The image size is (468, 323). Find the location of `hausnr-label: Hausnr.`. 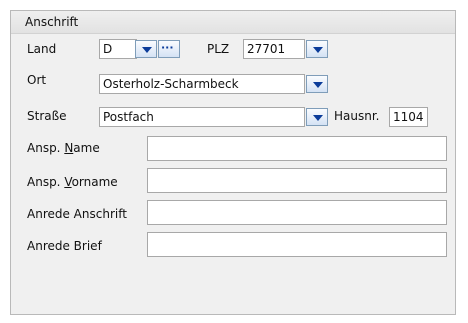

hausnr-label: Hausnr. is located at coordinates (357, 116).